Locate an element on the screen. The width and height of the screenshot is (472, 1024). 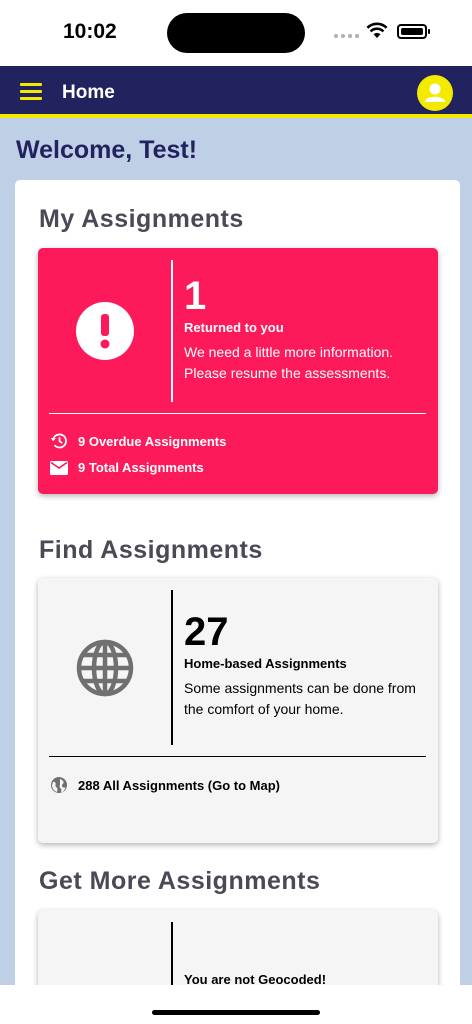
page-title: Home is located at coordinates (88, 92).